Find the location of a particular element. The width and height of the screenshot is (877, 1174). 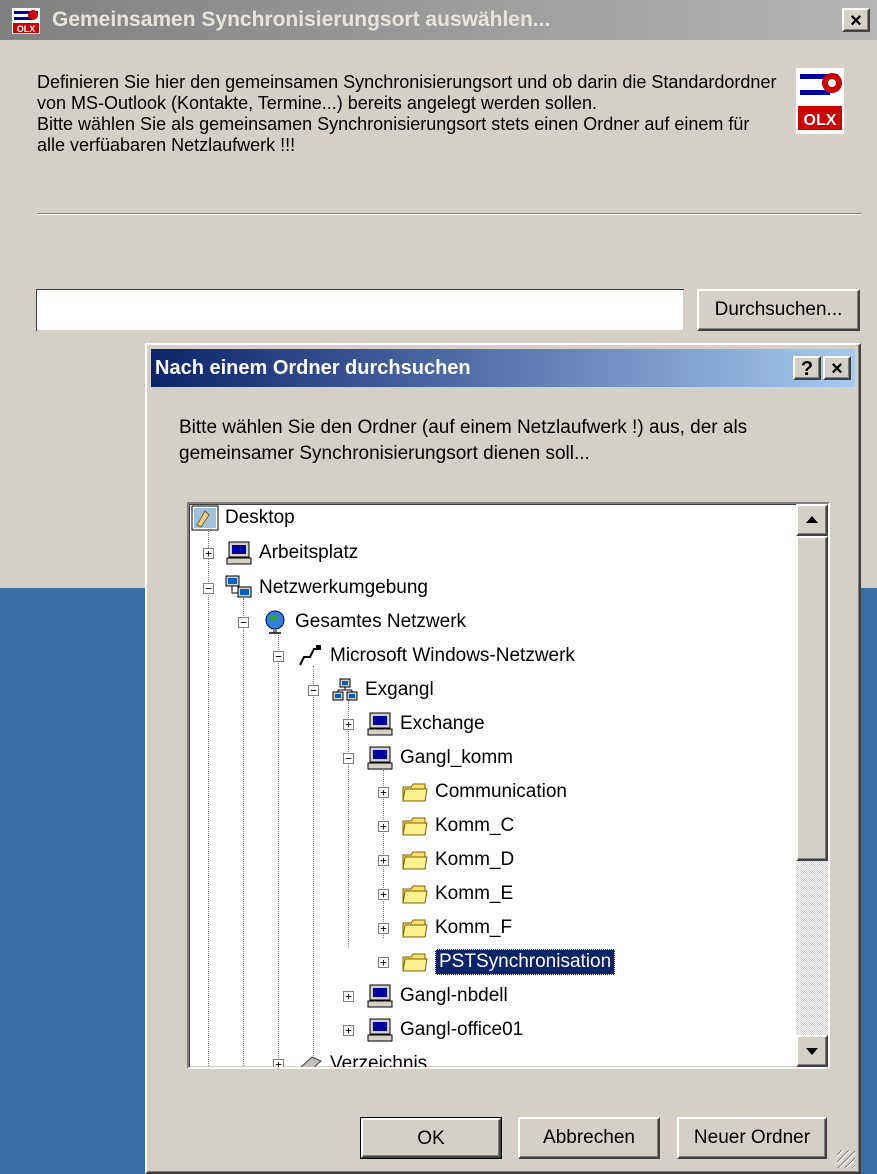

browse-title-bar: Nach einem Ordner durchsuchen ? × is located at coordinates (503, 368).